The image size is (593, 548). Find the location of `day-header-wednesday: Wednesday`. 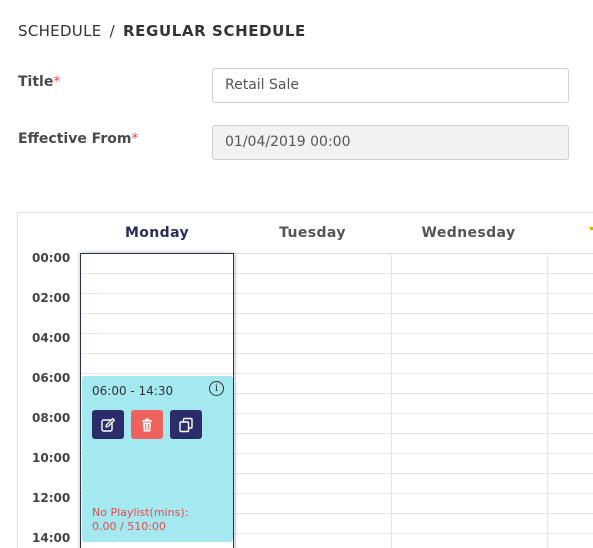

day-header-wednesday: Wednesday is located at coordinates (468, 233).